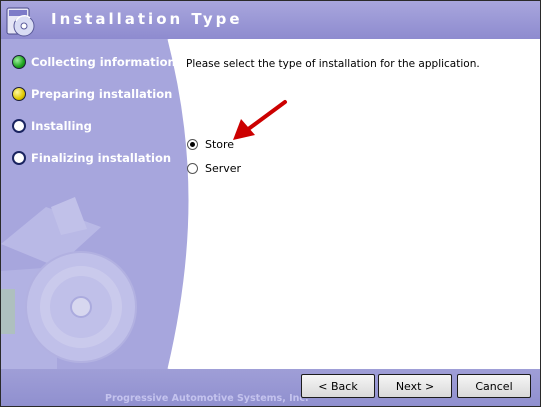 Image resolution: width=541 pixels, height=407 pixels. Describe the element at coordinates (103, 62) in the screenshot. I see `step-label: Collecting information` at that location.